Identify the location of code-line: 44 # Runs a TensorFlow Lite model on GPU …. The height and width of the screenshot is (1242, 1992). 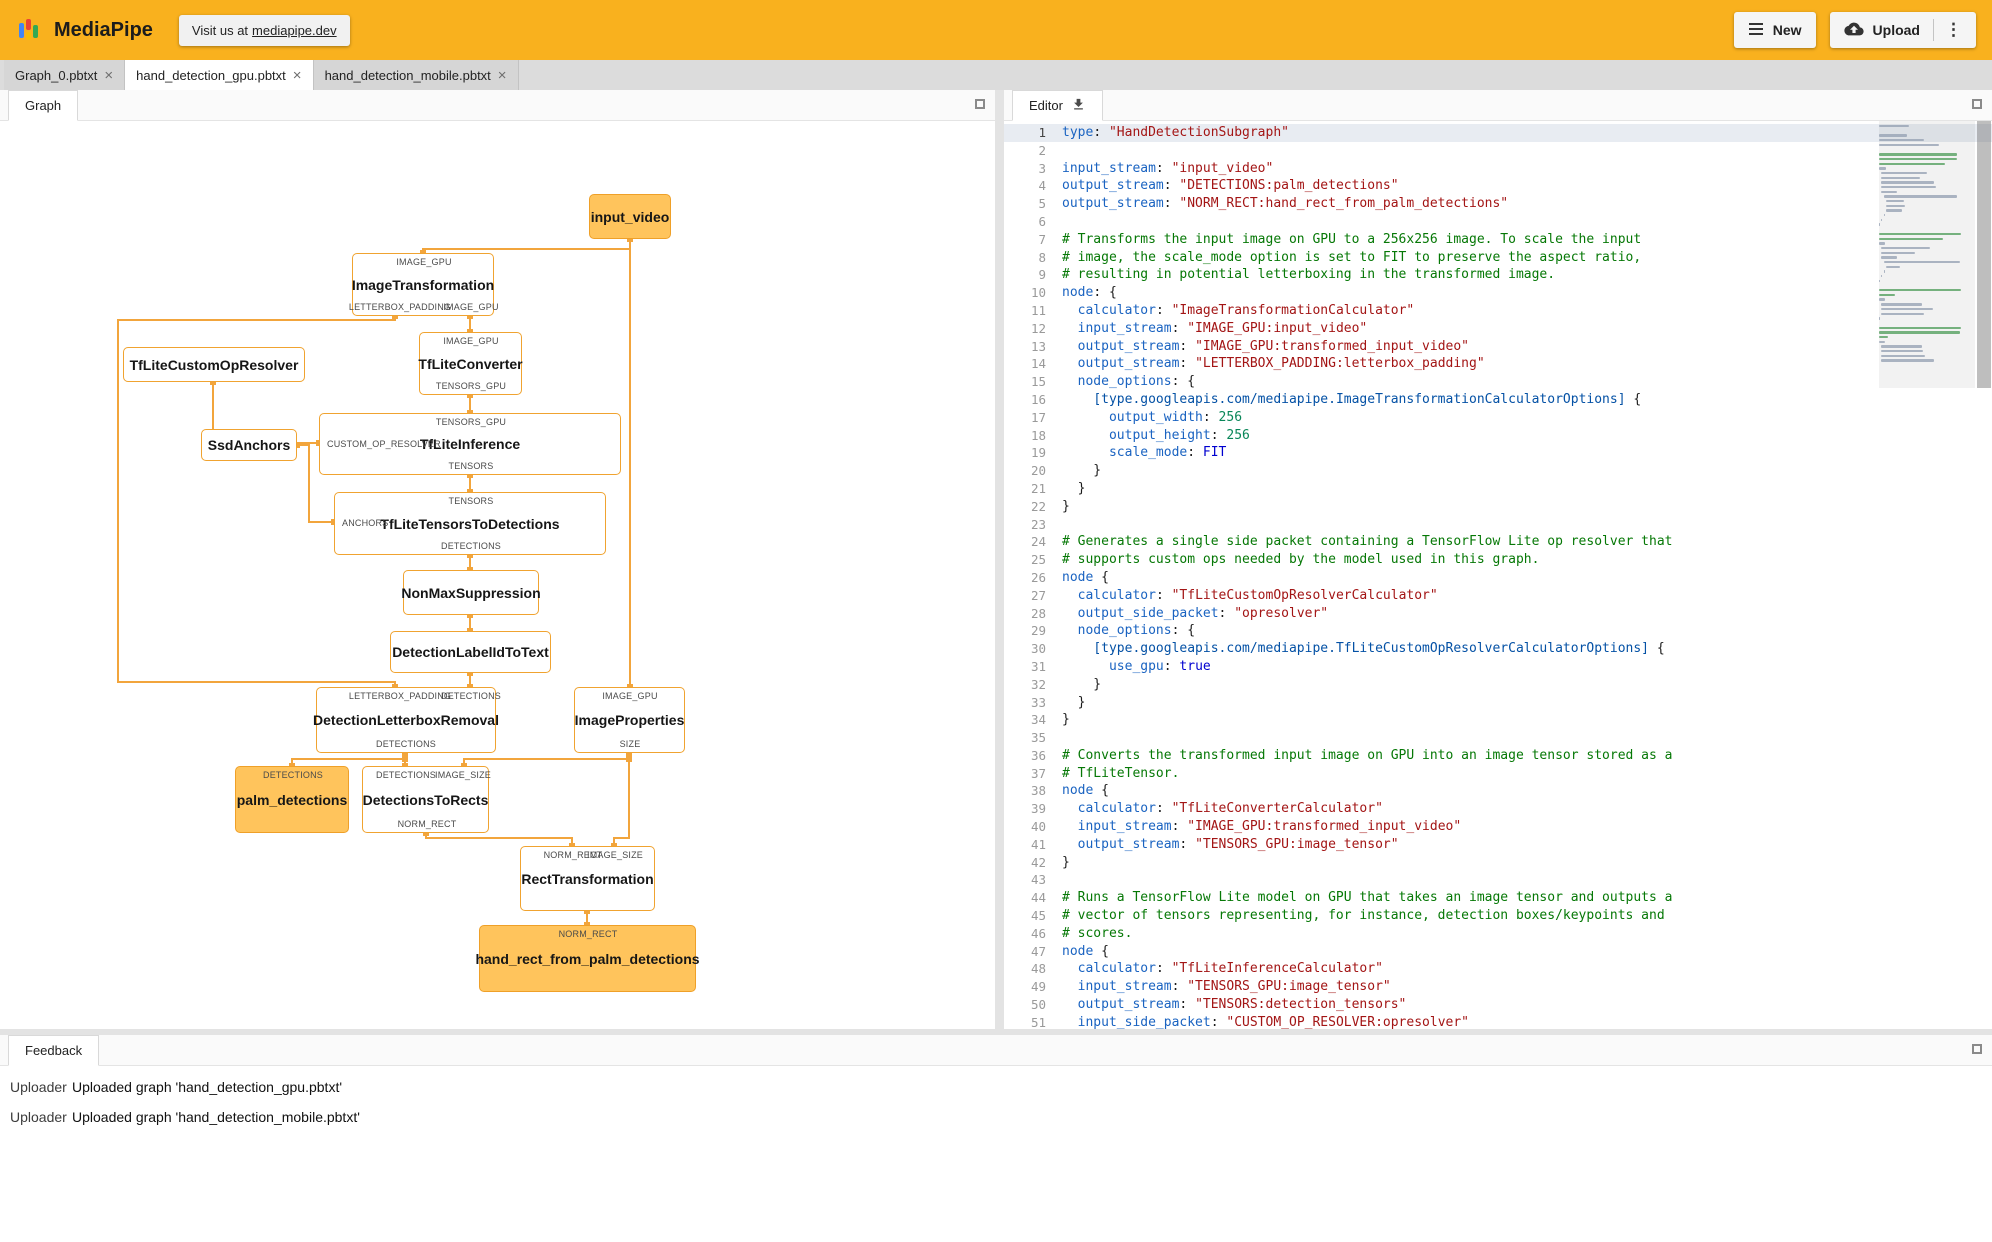
(1498, 898).